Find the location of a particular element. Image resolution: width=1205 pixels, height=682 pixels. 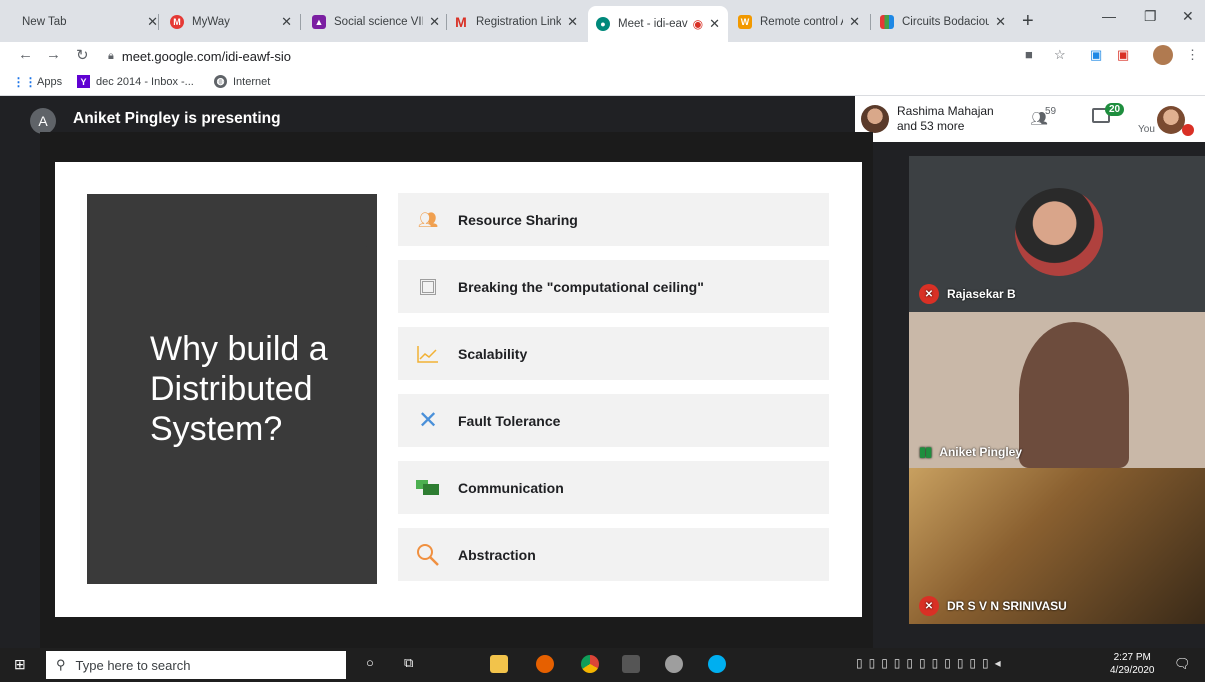

list-item: ✕ Fault Tolerance is located at coordinates (613, 420).